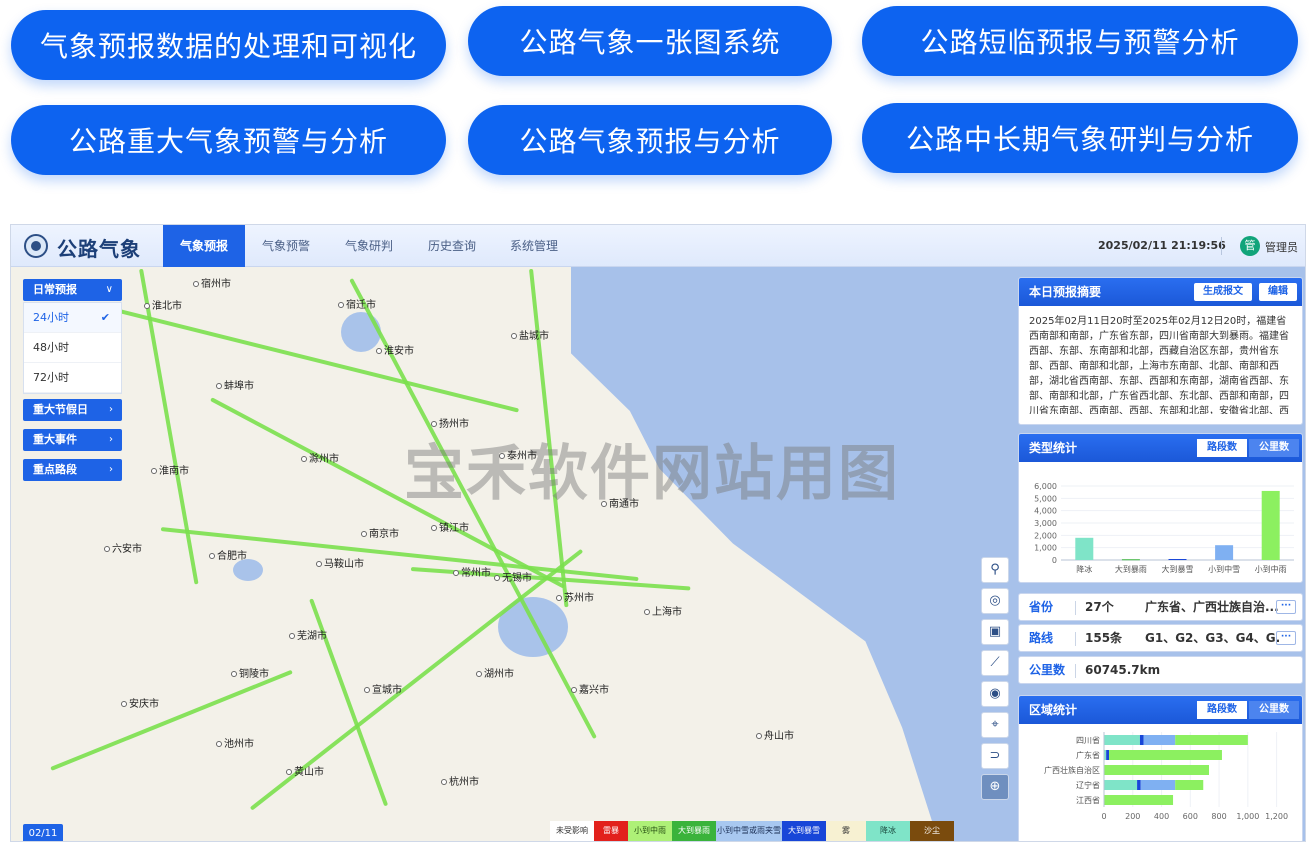  Describe the element at coordinates (995, 570) in the screenshot. I see `pin-icon: ⚲` at that location.